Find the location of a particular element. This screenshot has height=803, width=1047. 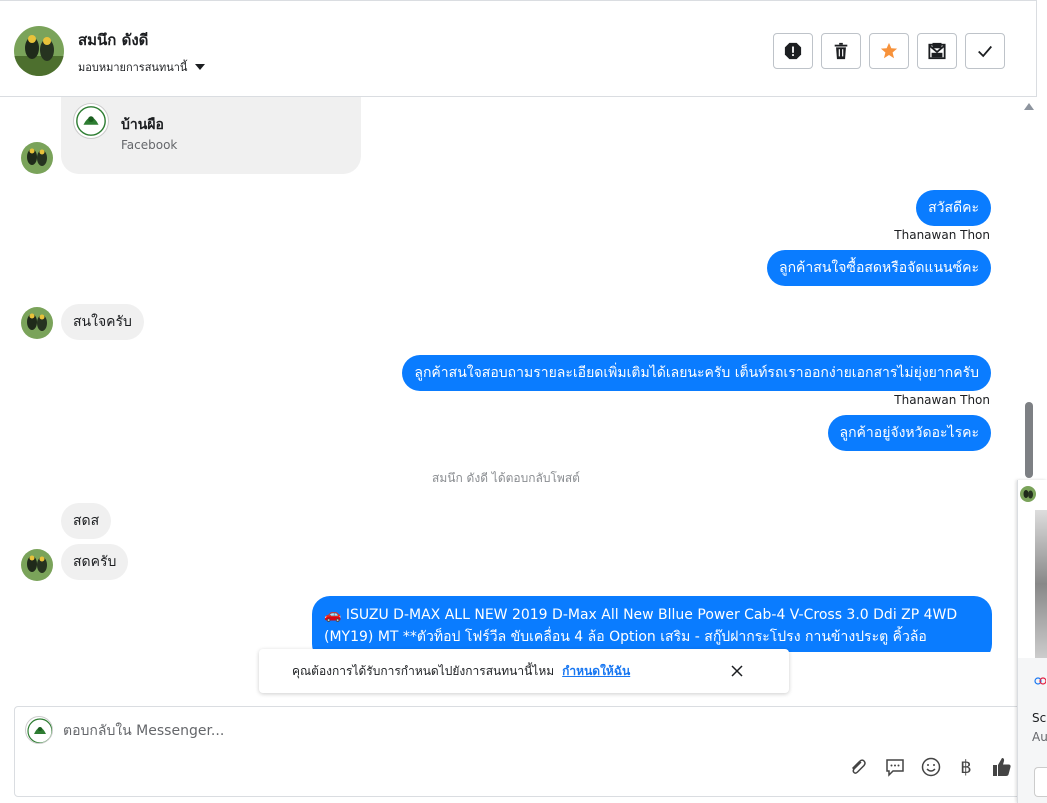

saved-reply-icon is located at coordinates (895, 768).